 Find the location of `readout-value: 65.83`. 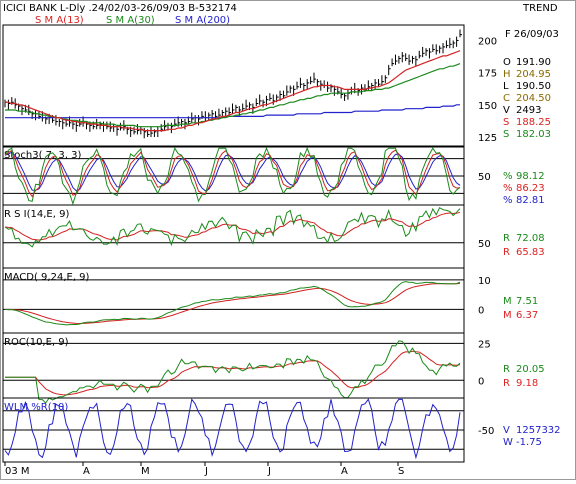

readout-value: 65.83 is located at coordinates (530, 252).